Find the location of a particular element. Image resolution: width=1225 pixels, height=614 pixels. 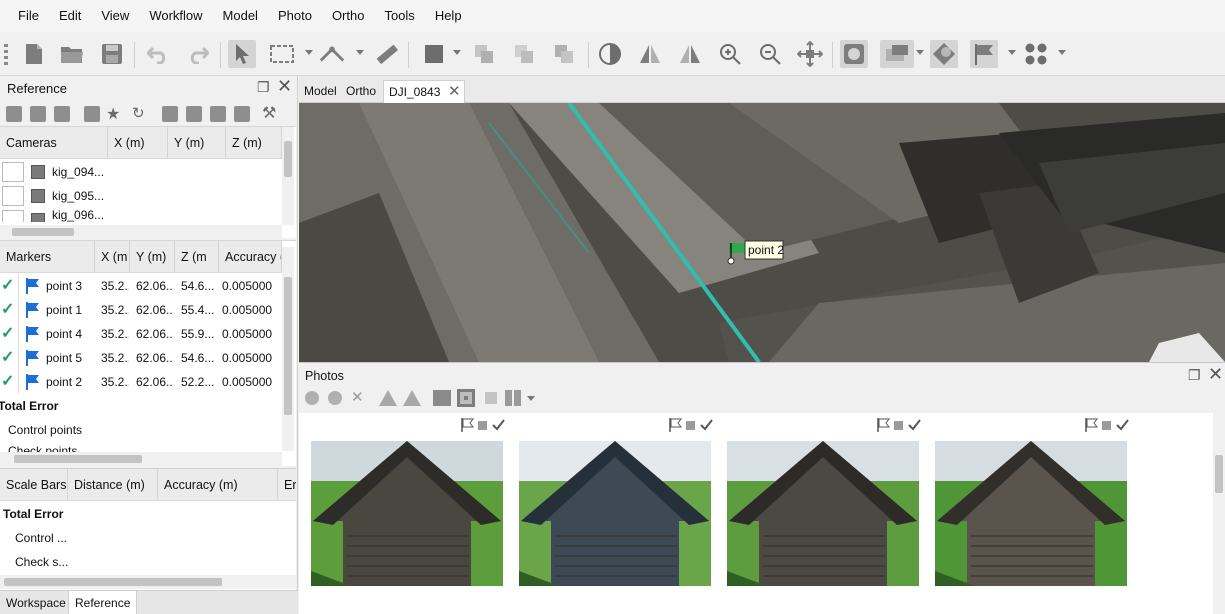

ruler-line-icon is located at coordinates (332, 54).